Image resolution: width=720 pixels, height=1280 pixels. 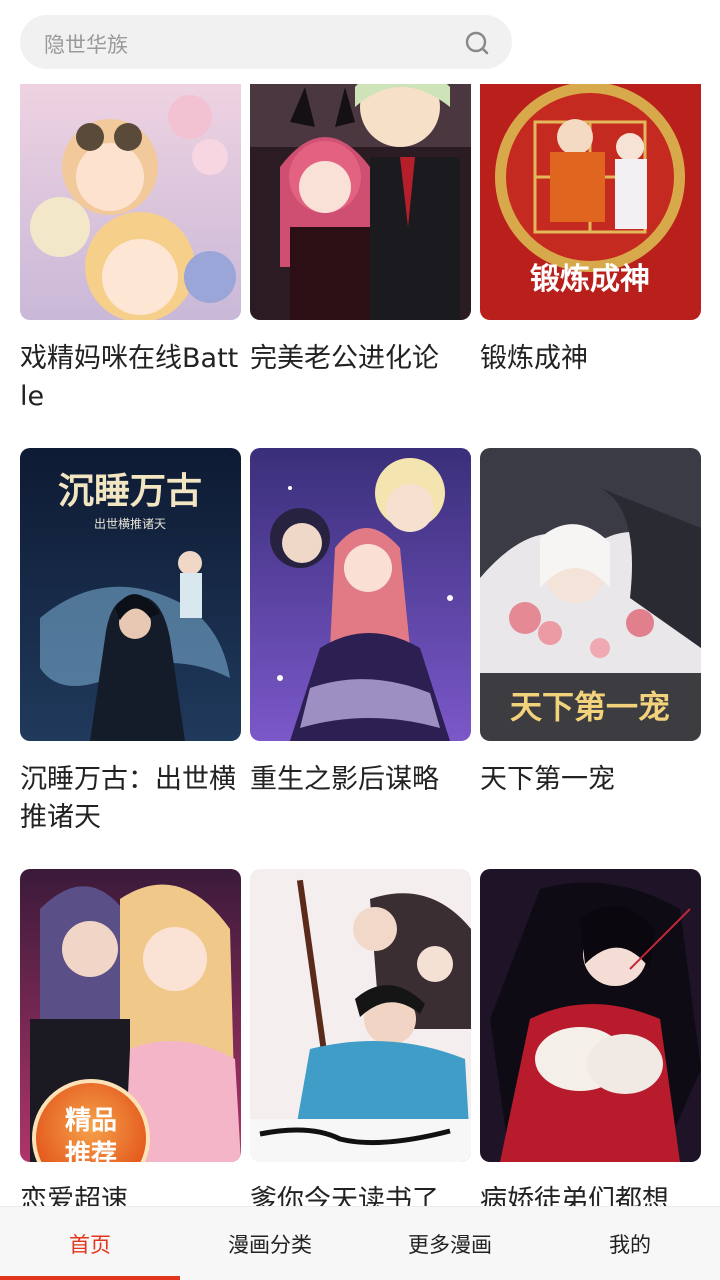 I want to click on comic-card: 锻炼成神 锻炼成神, so click(x=590, y=231).